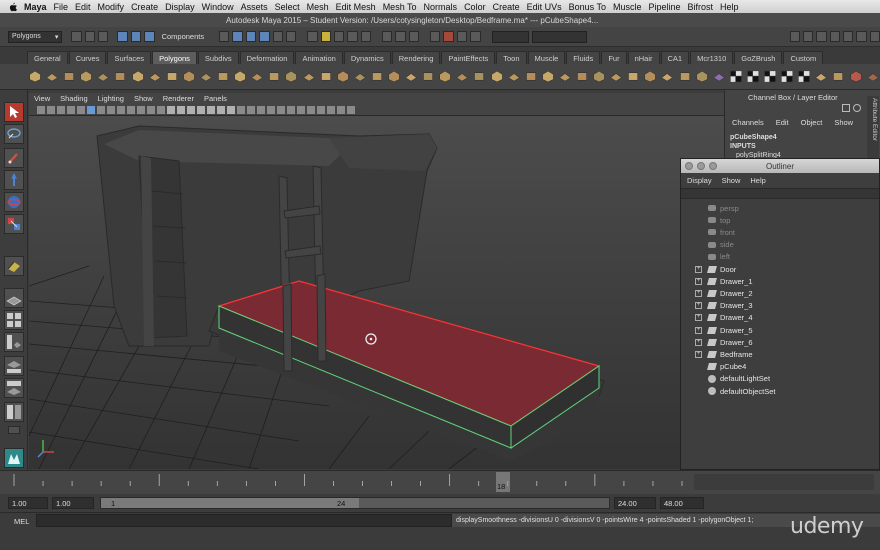 The height and width of the screenshot is (550, 880). What do you see at coordinates (787, 76) in the screenshot?
I see `checker-d-icon` at bounding box center [787, 76].